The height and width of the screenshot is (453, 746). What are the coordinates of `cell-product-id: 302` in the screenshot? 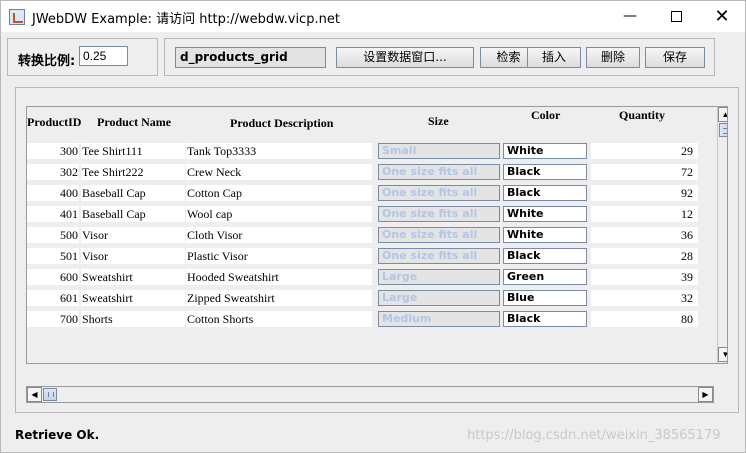 It's located at (53, 172).